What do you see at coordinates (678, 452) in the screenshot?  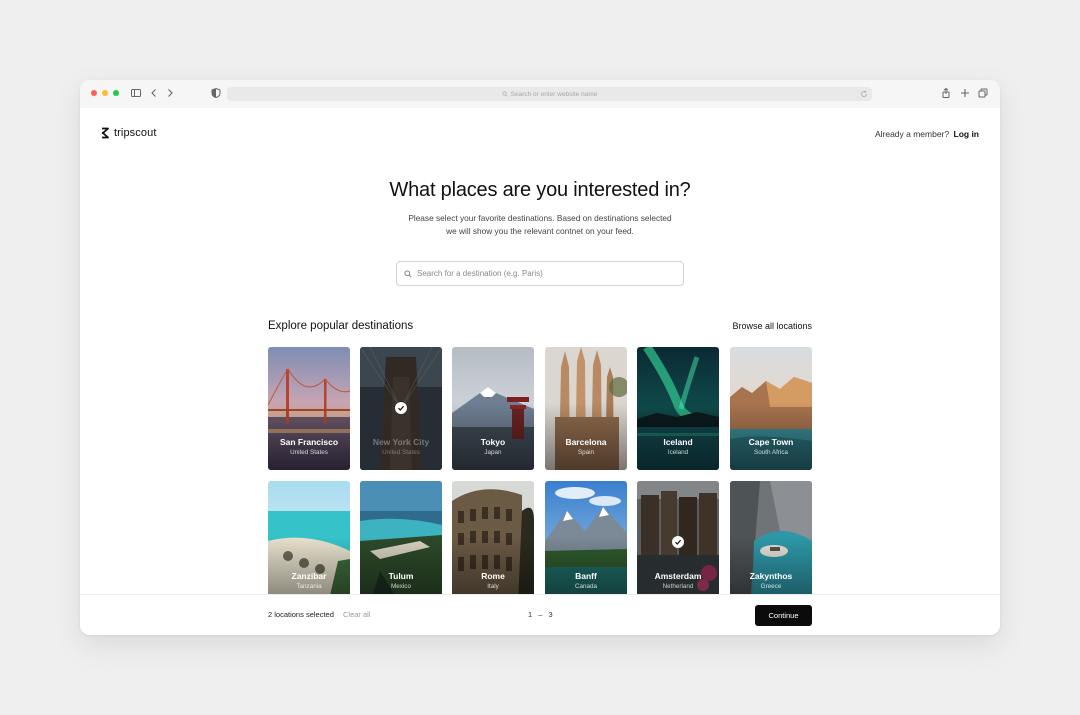 I see `destination-country: Iceland` at bounding box center [678, 452].